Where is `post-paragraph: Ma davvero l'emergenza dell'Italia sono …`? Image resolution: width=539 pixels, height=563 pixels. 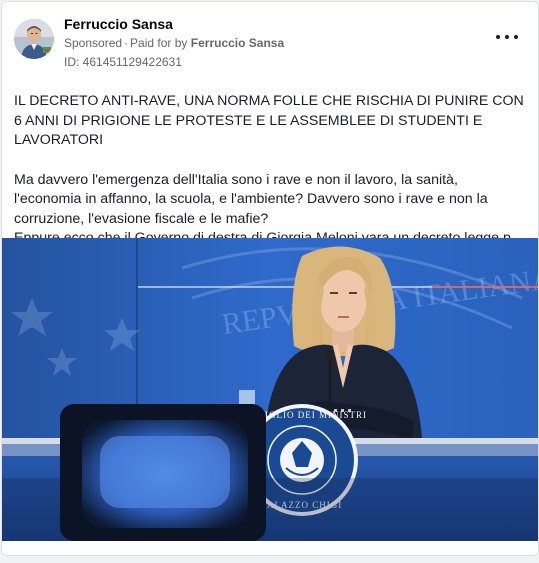 post-paragraph: Ma davvero l'emergenza dell'Italia sono … is located at coordinates (251, 199).